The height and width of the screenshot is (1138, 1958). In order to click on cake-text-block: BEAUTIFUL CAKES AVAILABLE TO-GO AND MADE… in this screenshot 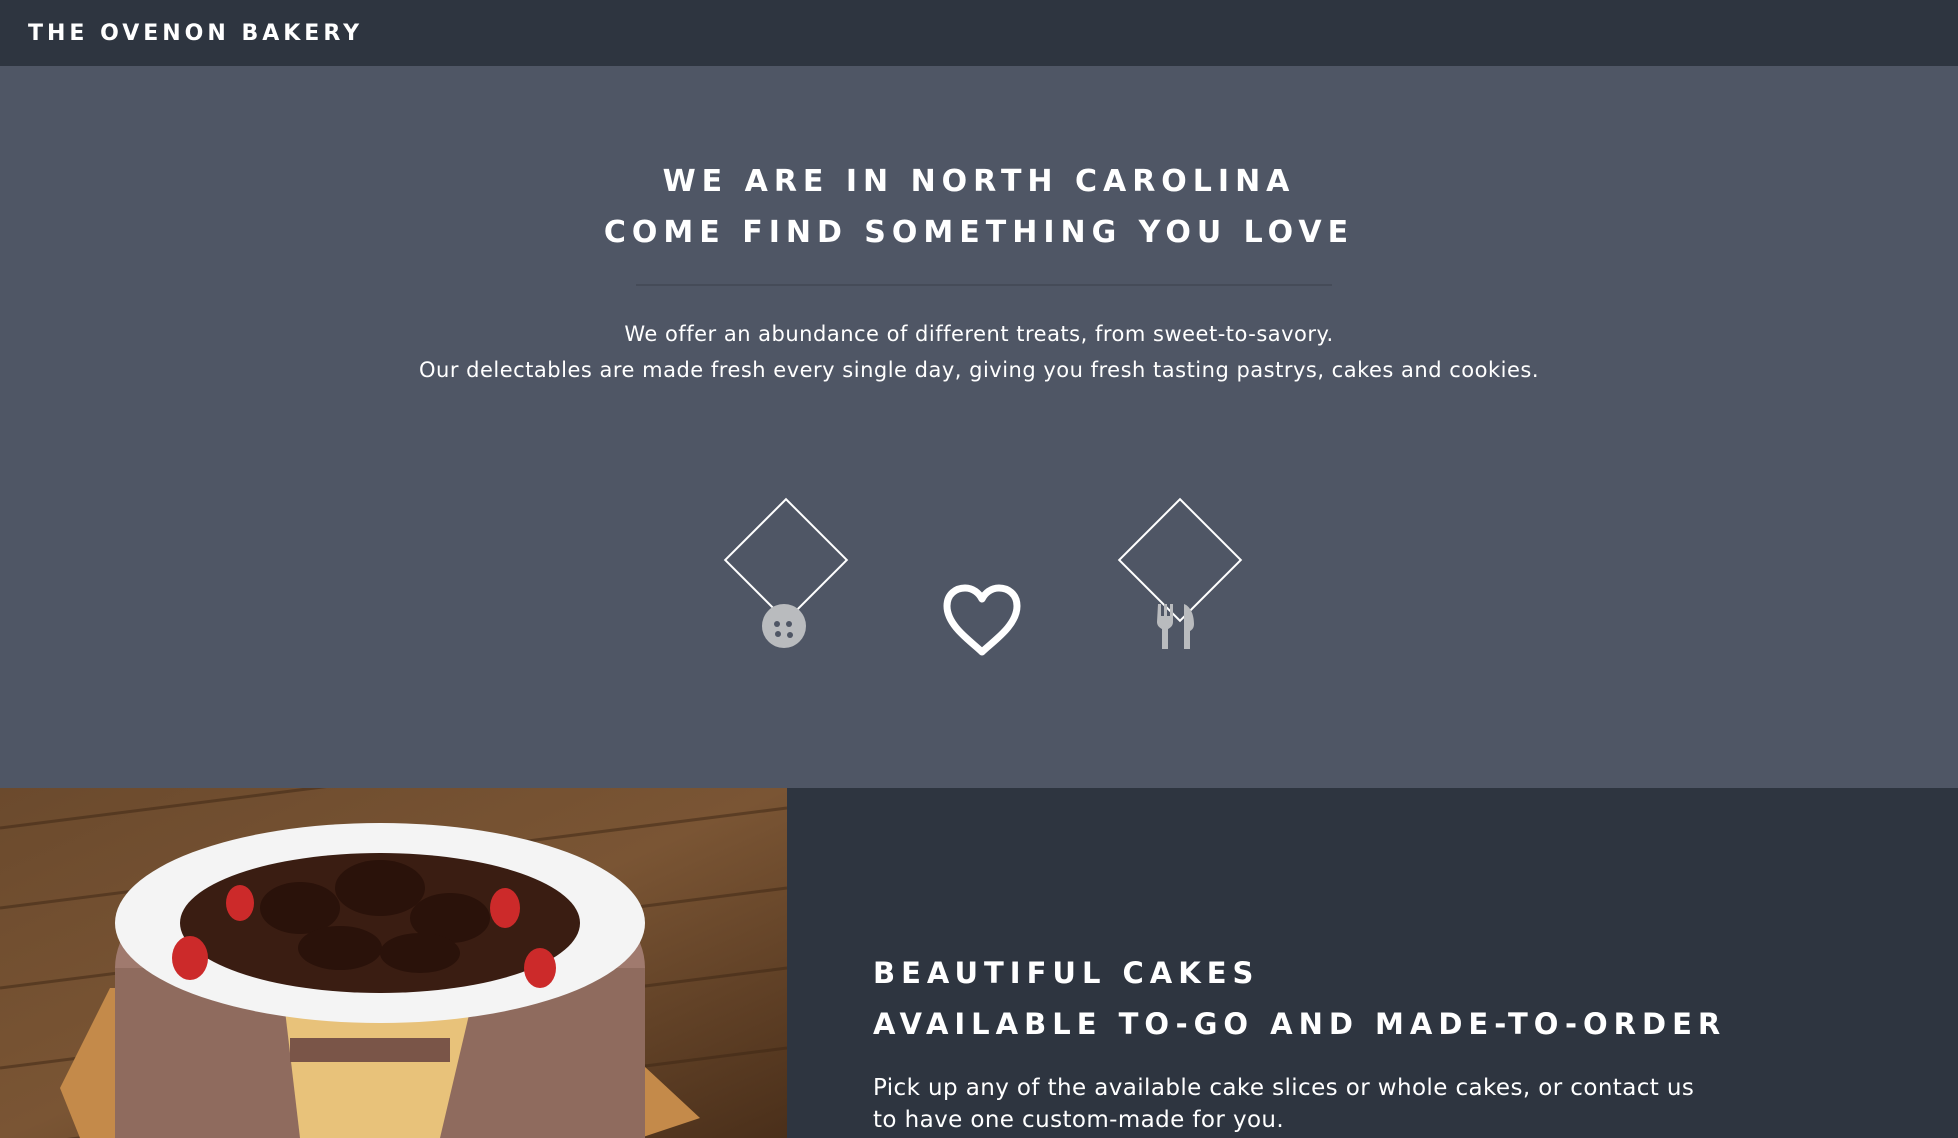, I will do `click(1373, 1042)`.